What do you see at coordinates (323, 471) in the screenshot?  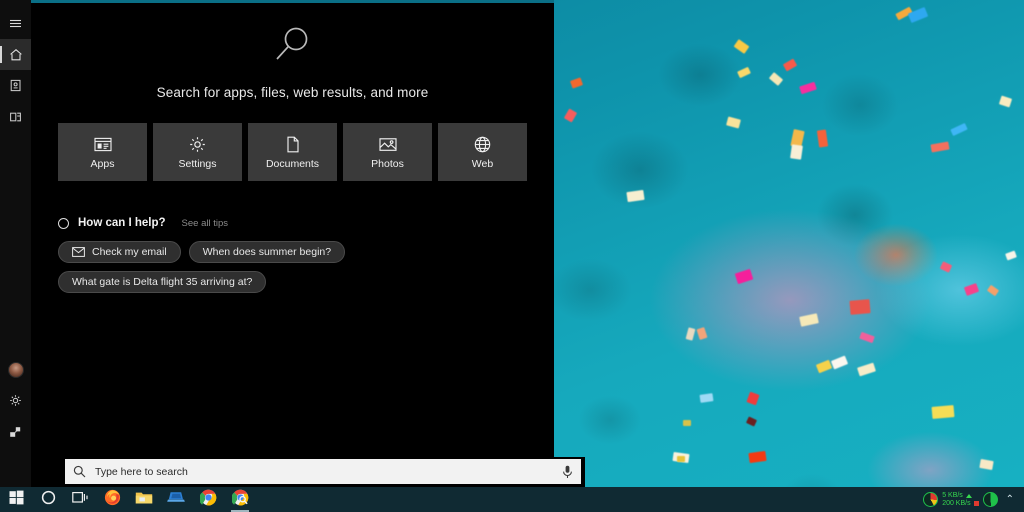 I see `search-input: Type here to search` at bounding box center [323, 471].